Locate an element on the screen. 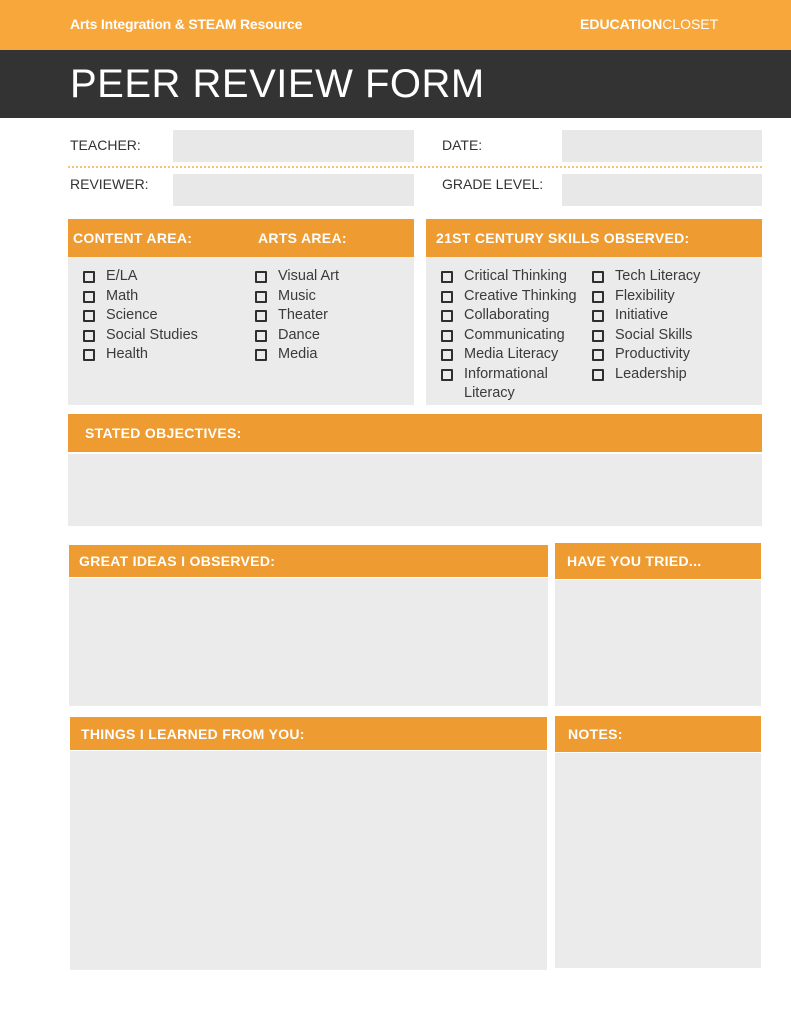 This screenshot has height=1024, width=791. content-area-heading: CONTENT AREA: is located at coordinates (133, 238).